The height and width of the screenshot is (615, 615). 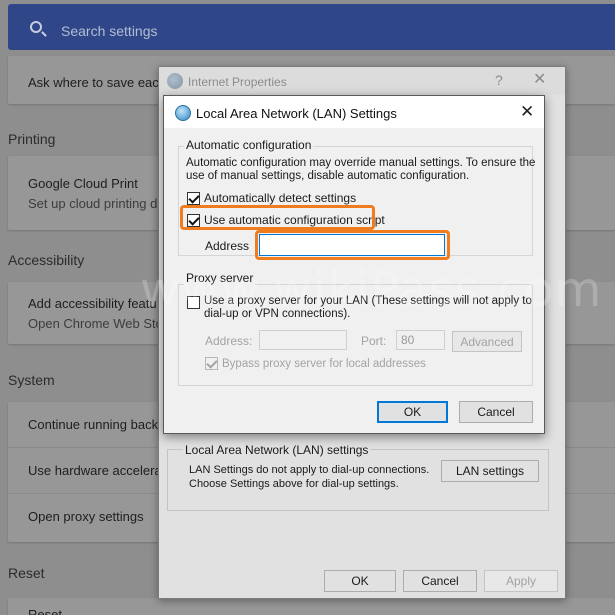 I want to click on proxy-address-label: Address:, so click(x=229, y=341).